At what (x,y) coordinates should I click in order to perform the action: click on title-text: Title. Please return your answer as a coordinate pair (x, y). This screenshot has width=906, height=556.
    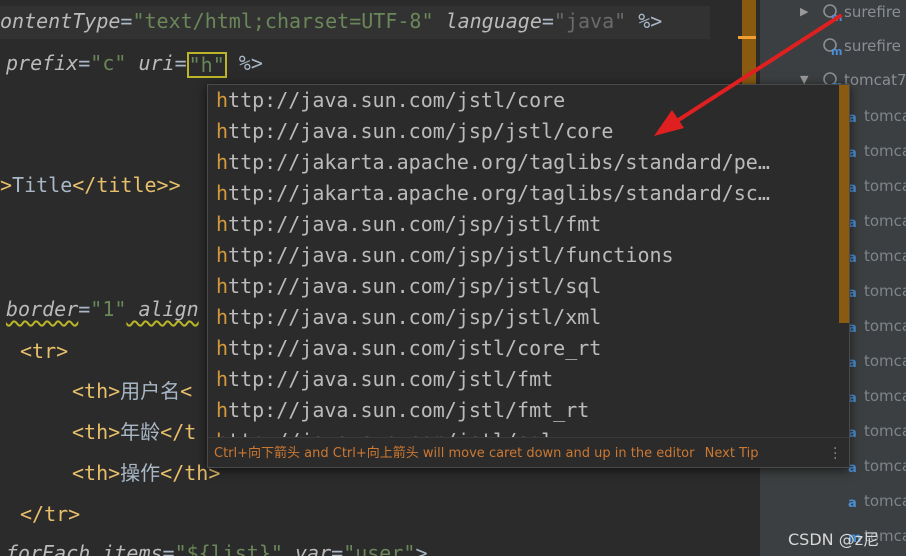
    Looking at the image, I should click on (42, 185).